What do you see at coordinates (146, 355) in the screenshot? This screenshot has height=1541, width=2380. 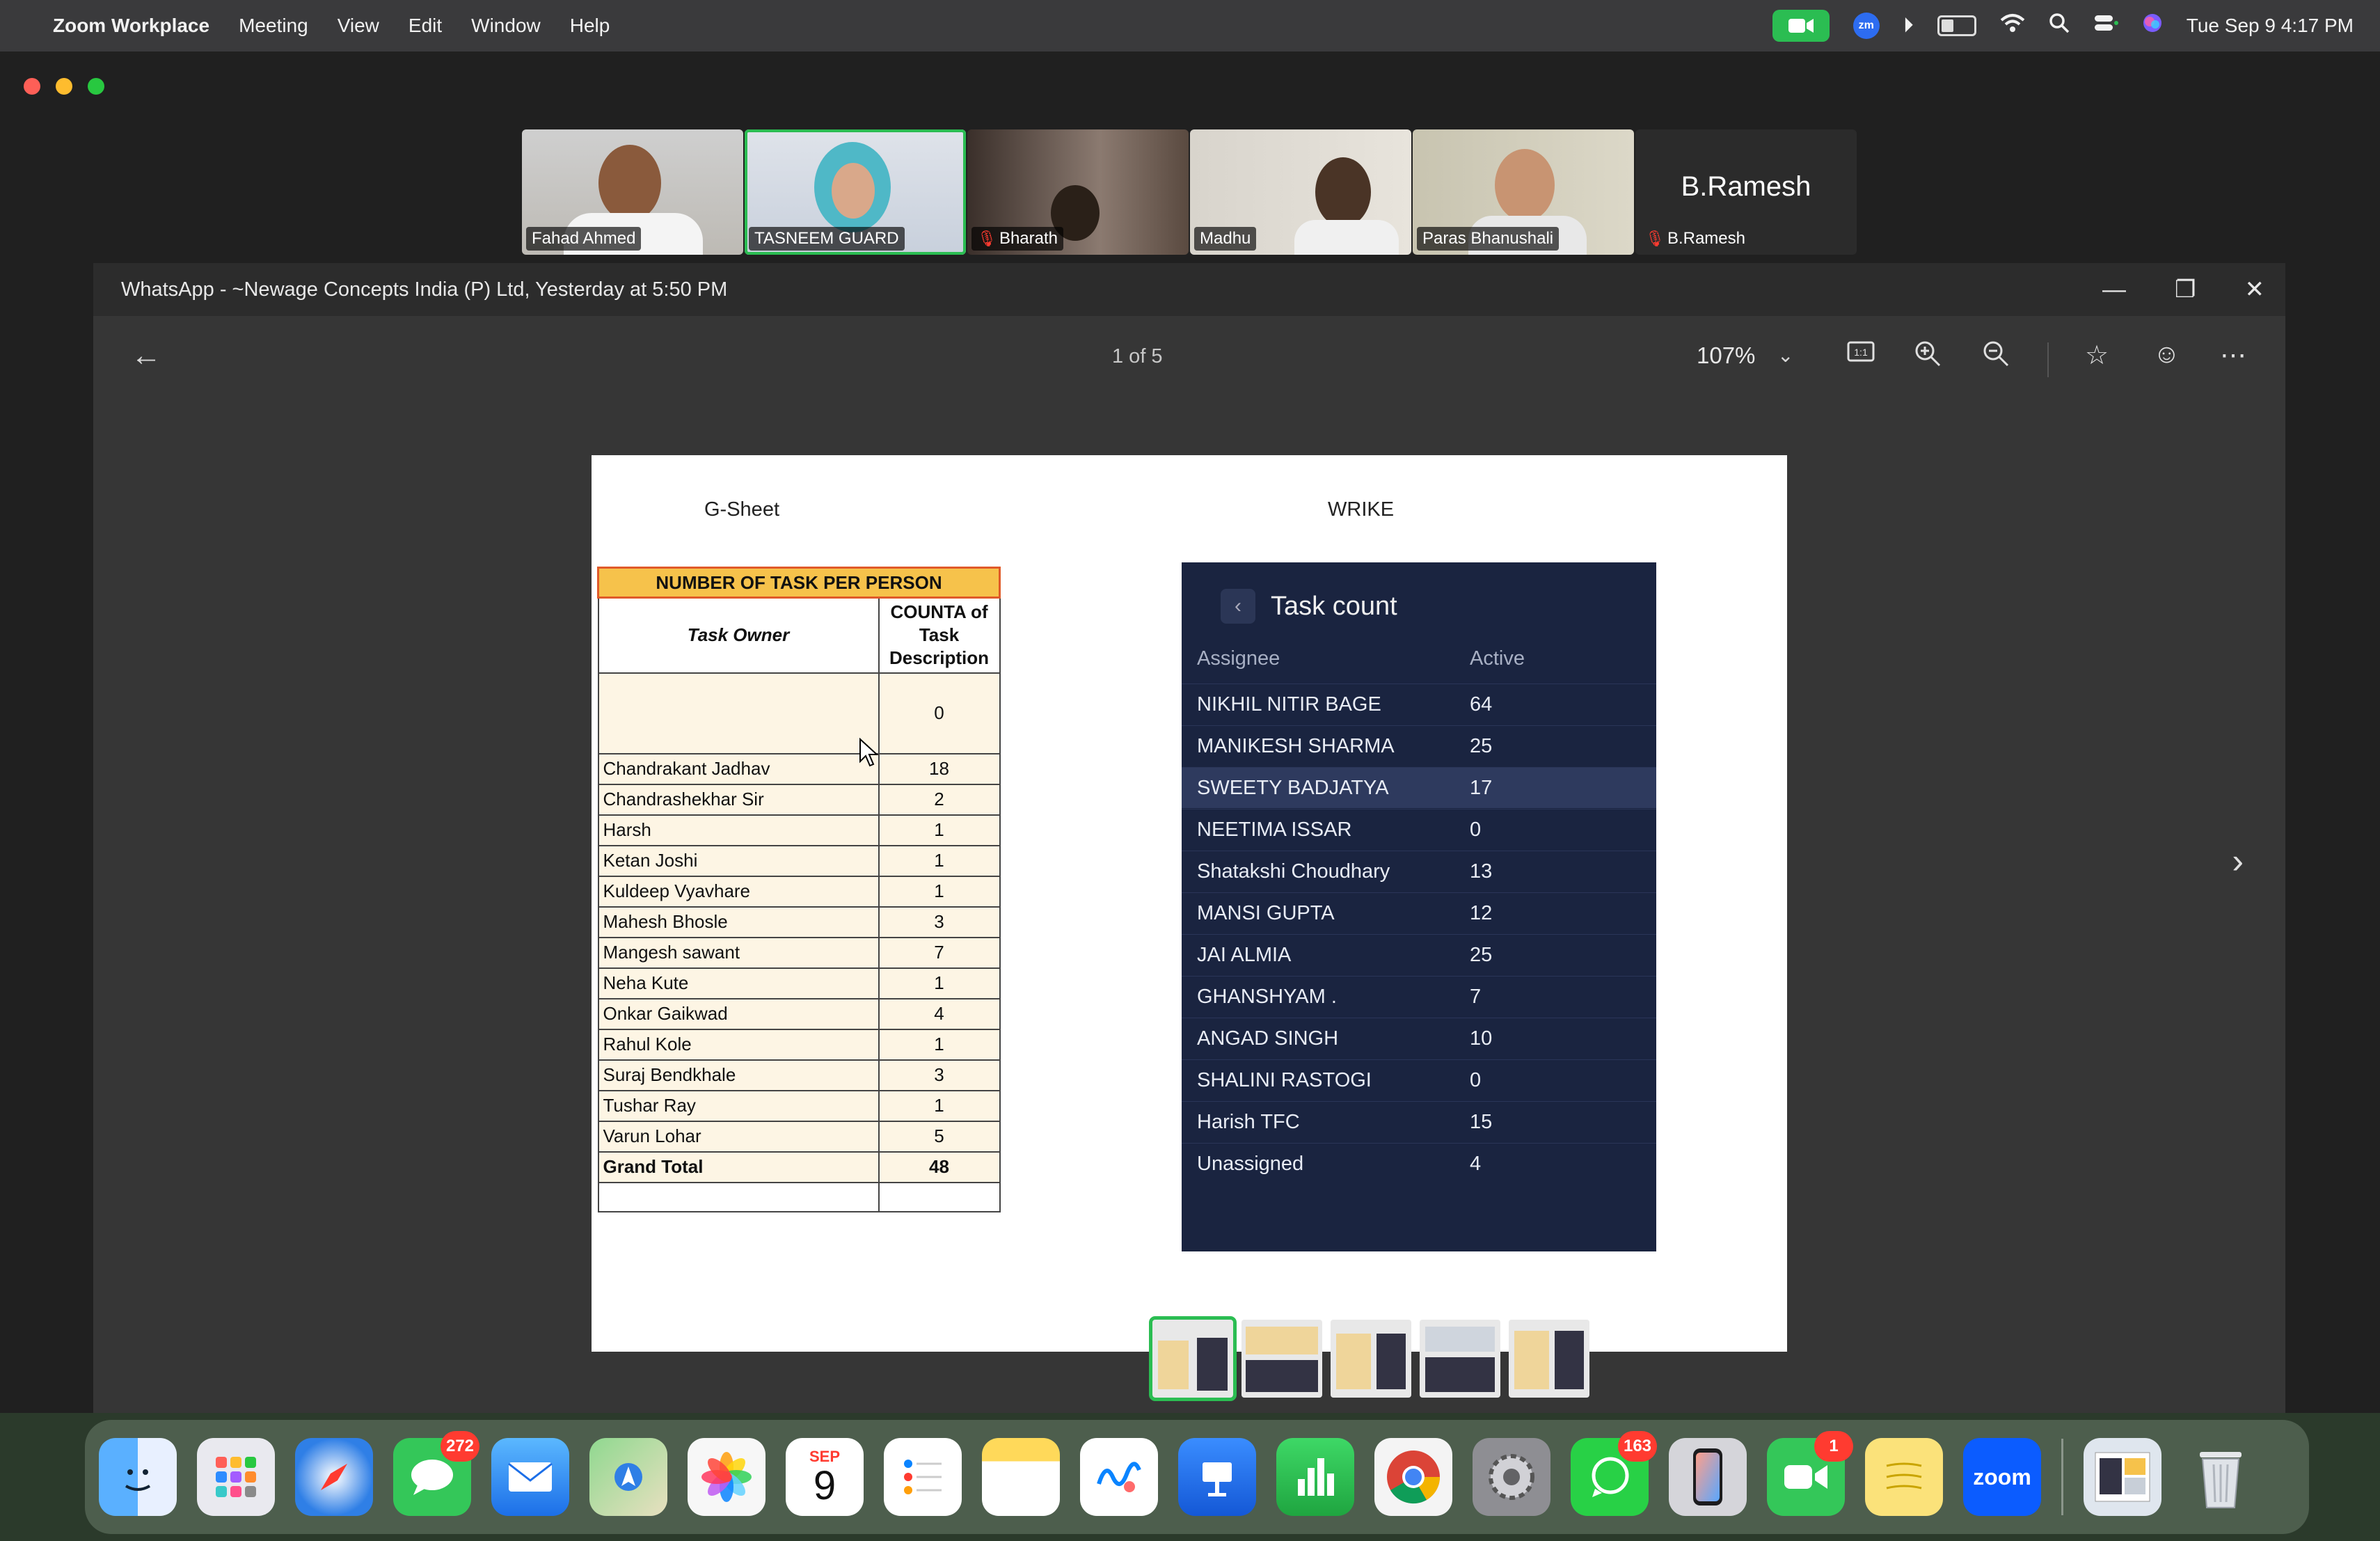 I see `back-arrow-icon: ←` at bounding box center [146, 355].